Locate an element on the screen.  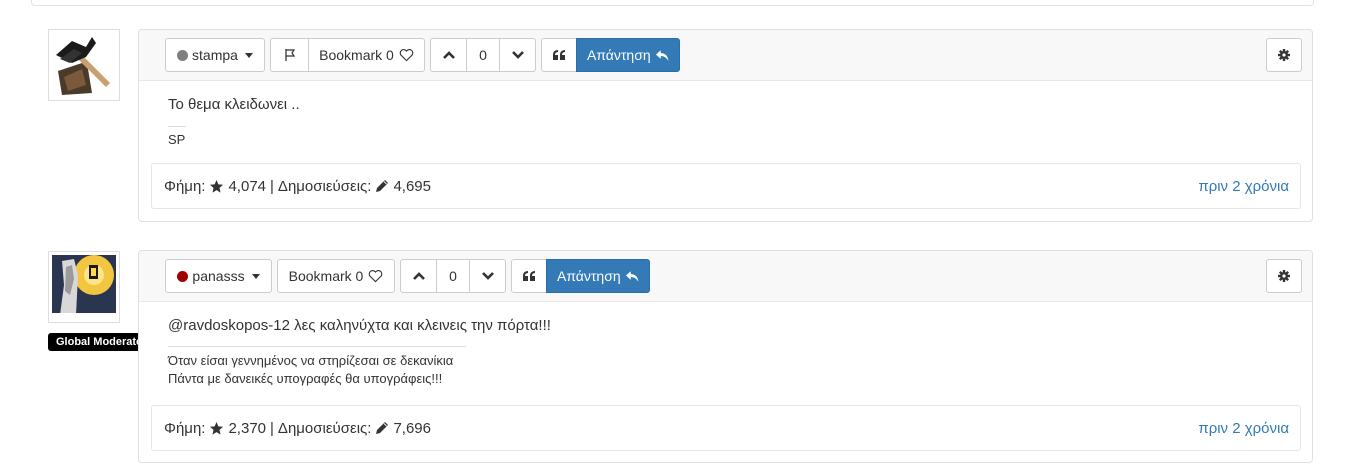
post-toolbar: panasss Bookmark 0 0 Απάντηση is located at coordinates (410, 276).